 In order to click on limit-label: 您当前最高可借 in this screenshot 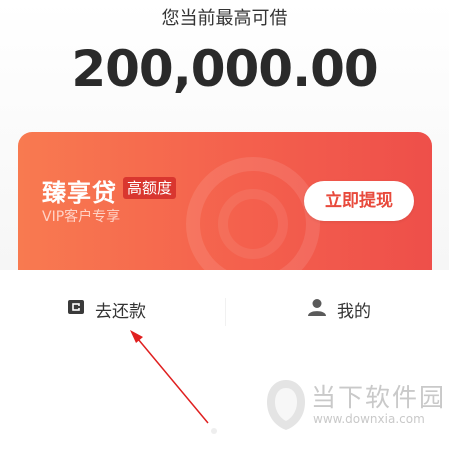, I will do `click(224, 18)`.